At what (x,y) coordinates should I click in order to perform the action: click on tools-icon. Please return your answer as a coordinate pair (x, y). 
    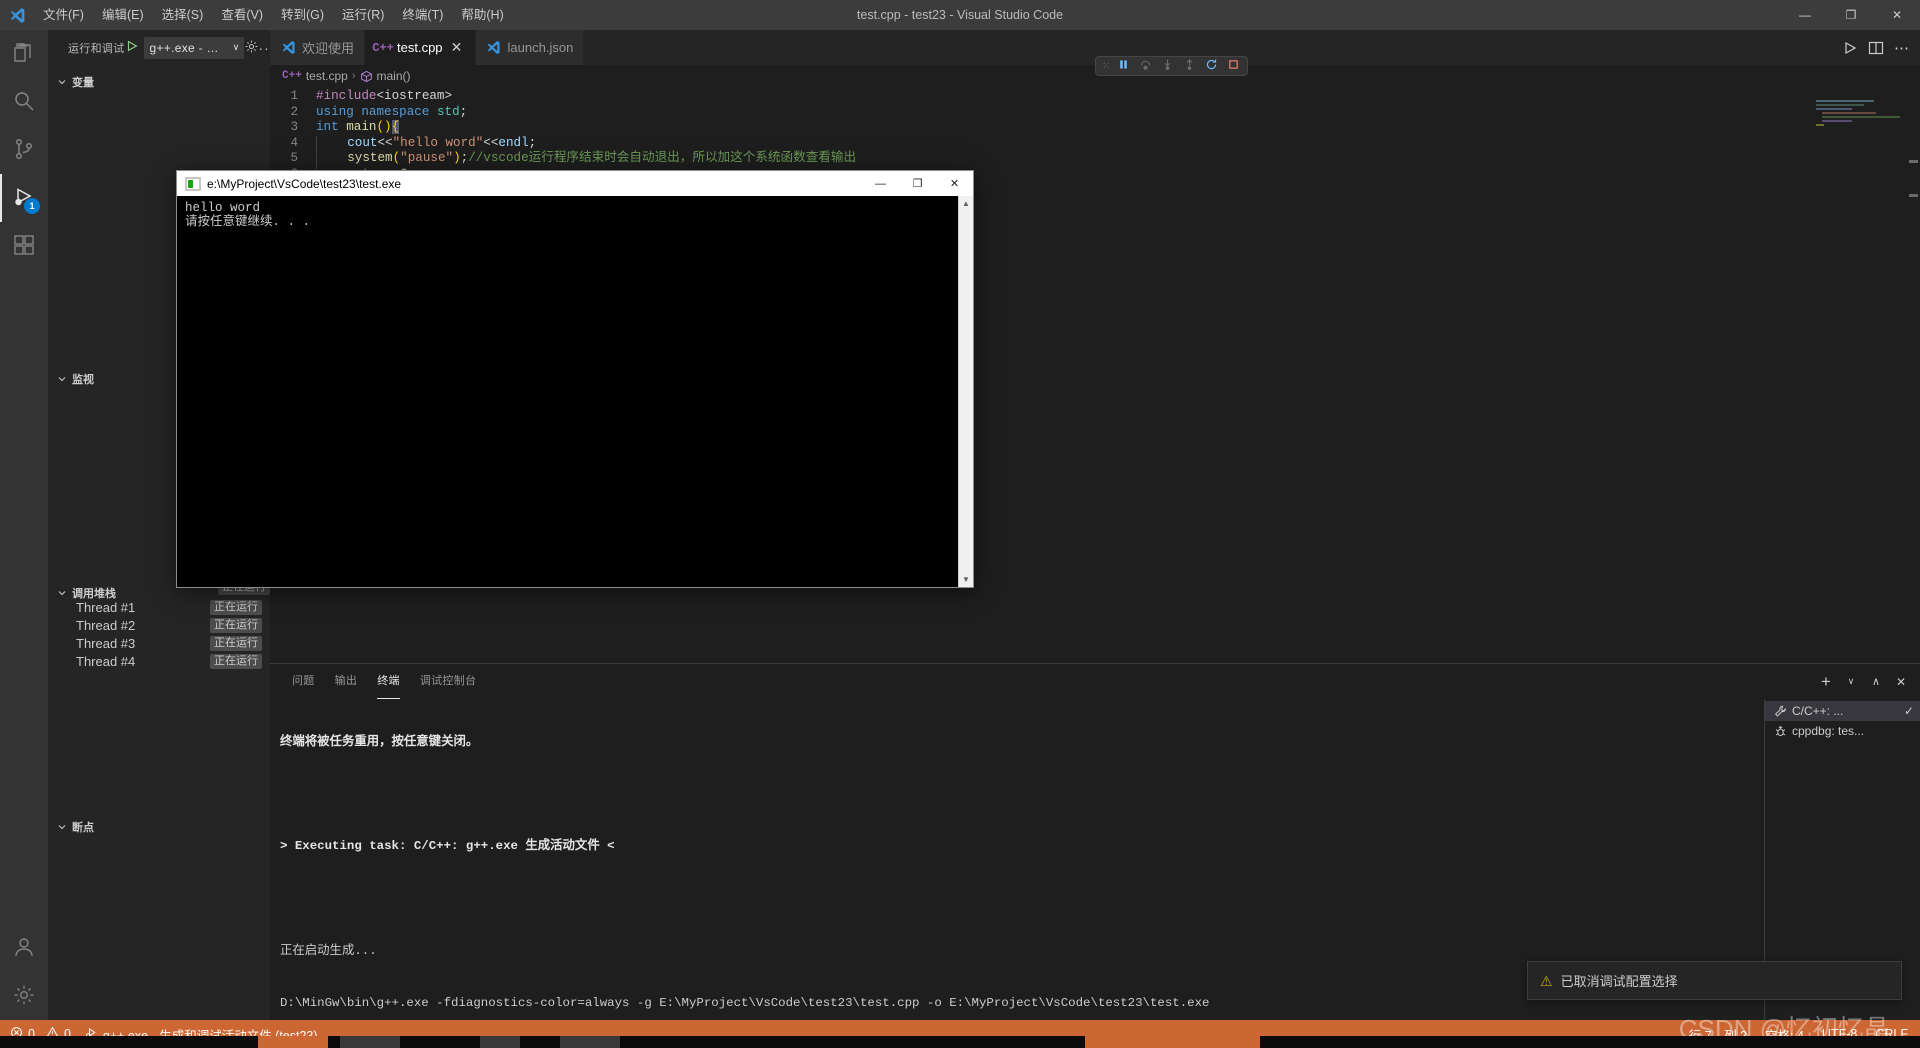
    Looking at the image, I should click on (1780, 711).